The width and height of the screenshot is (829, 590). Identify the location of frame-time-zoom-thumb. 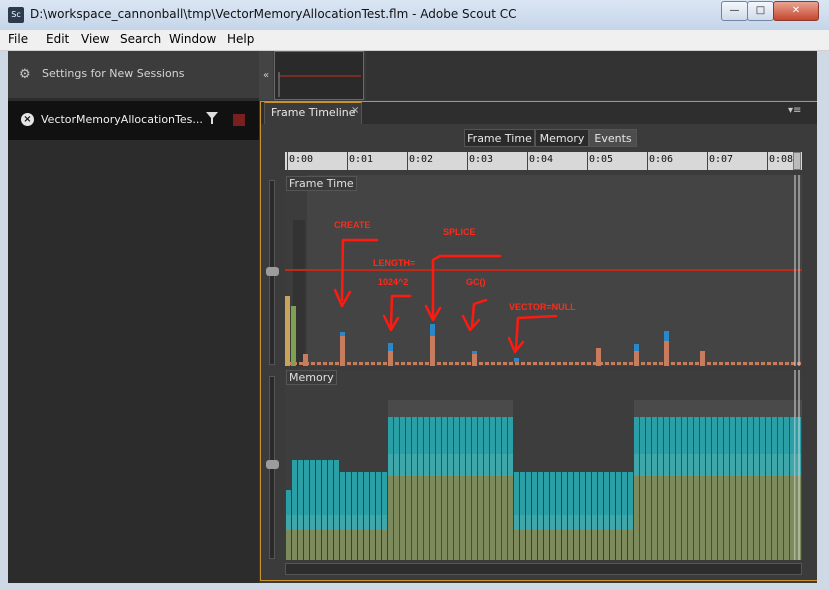
(272, 271).